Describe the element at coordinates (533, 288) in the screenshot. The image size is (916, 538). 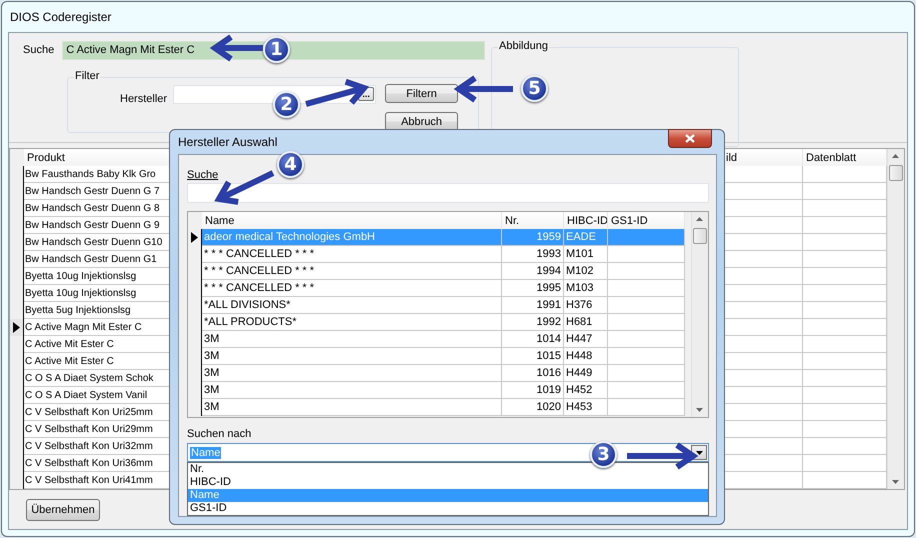
I see `number-cell: 1995` at that location.